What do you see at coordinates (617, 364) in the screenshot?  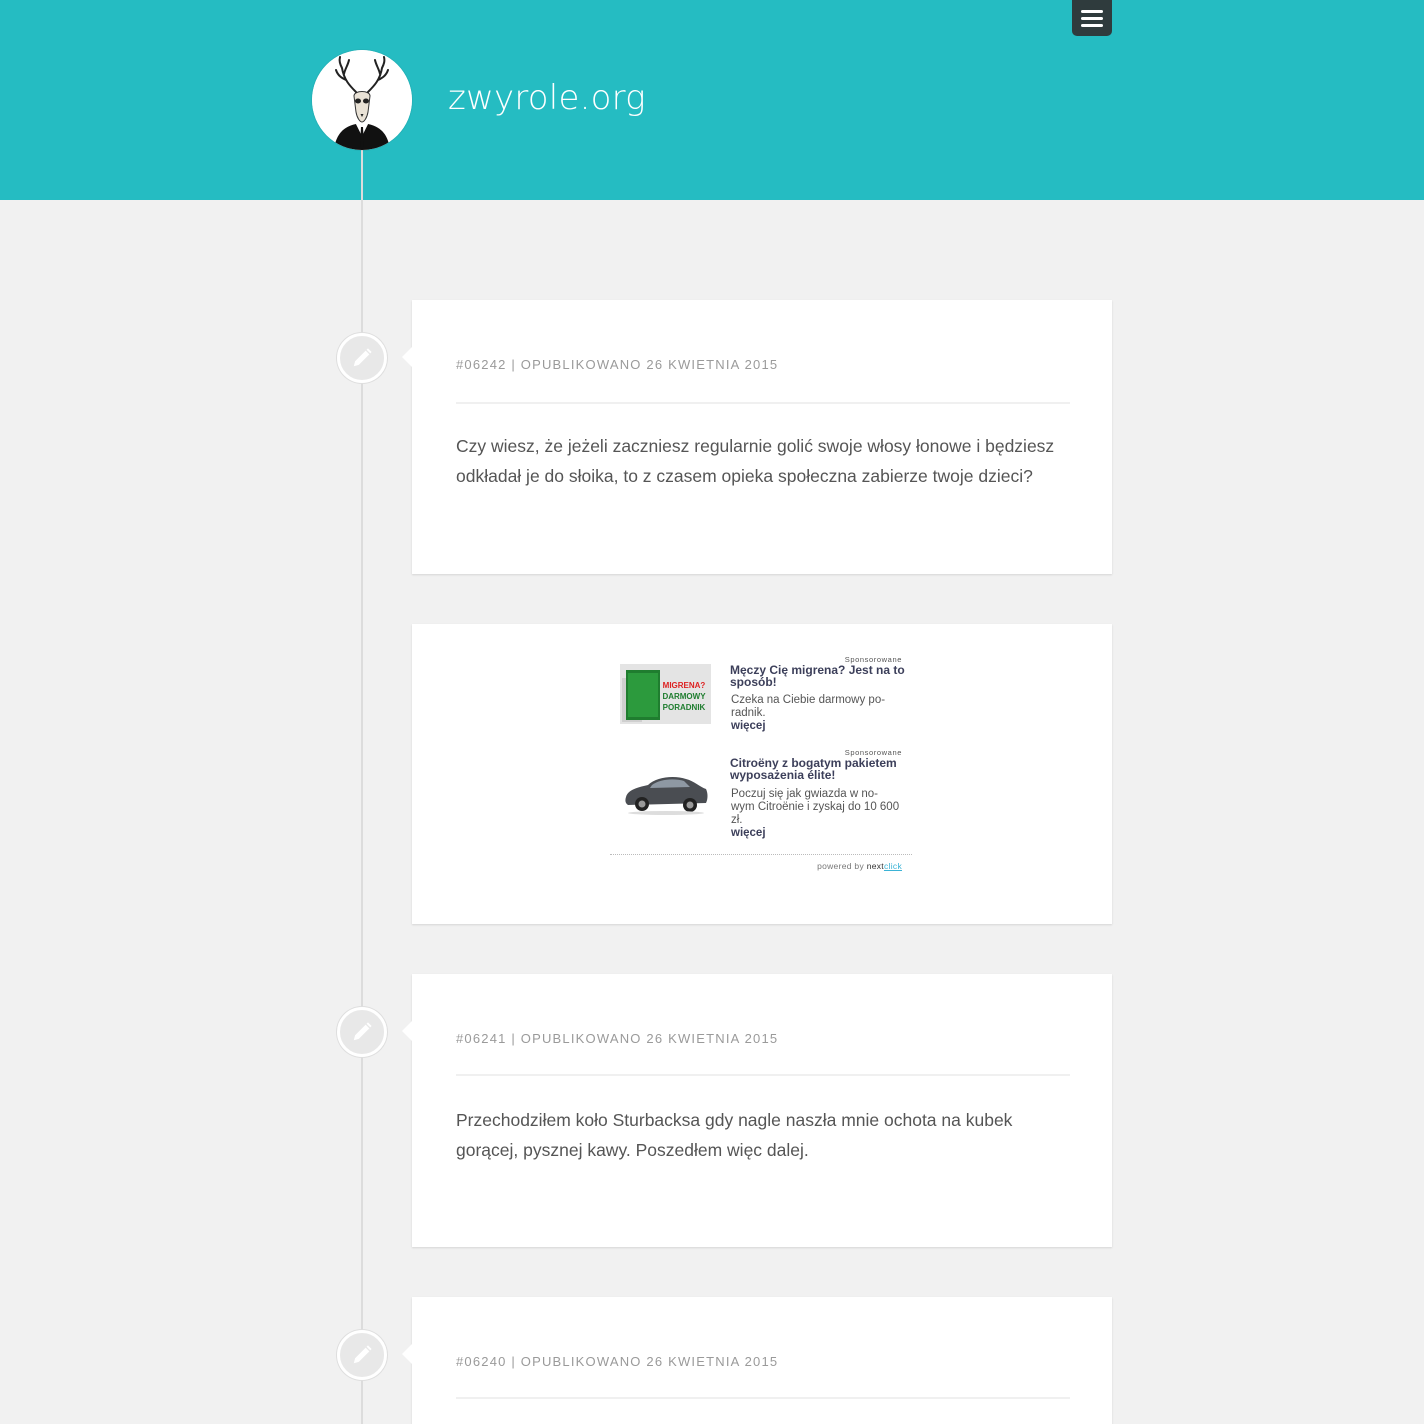 I see `post-meta: #06242 | OPUBLIKOWANO 26 KWIETNIA 2015` at bounding box center [617, 364].